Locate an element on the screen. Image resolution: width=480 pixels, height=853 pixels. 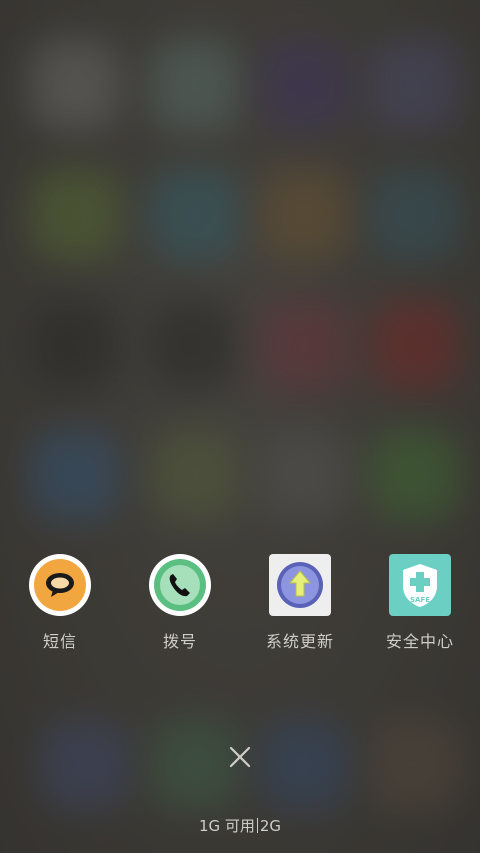
close-icon is located at coordinates (240, 757).